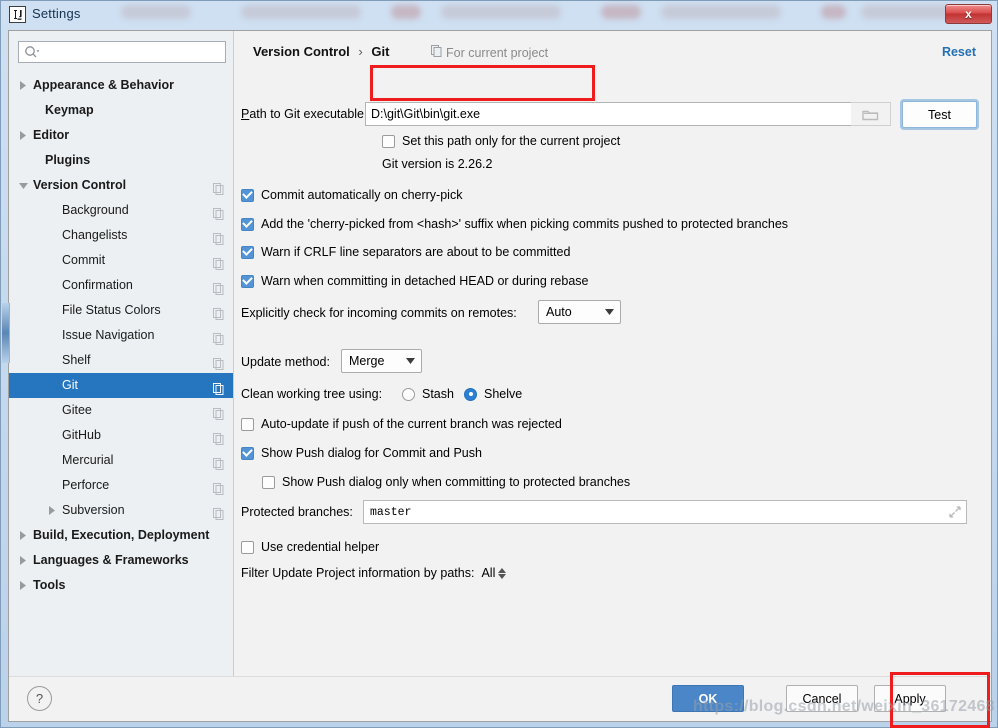 This screenshot has width=998, height=728. I want to click on radio-shelve-row: Shelve, so click(493, 394).